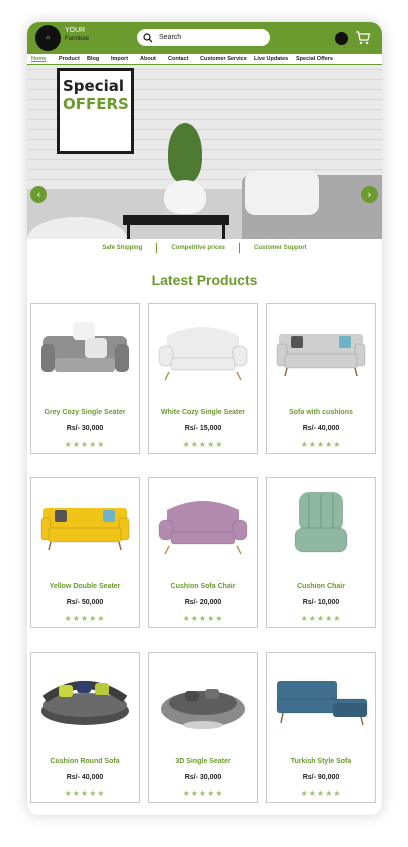 Image resolution: width=408 pixels, height=847 pixels. What do you see at coordinates (96, 104) in the screenshot?
I see `hero-title-line-2: OFFERS` at bounding box center [96, 104].